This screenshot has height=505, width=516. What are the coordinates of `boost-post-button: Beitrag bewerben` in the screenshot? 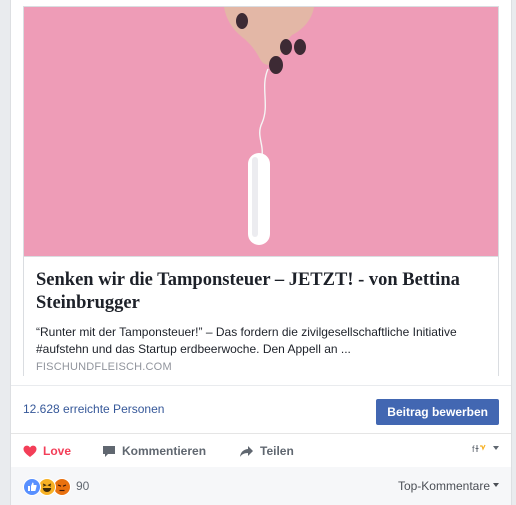 It's located at (437, 412).